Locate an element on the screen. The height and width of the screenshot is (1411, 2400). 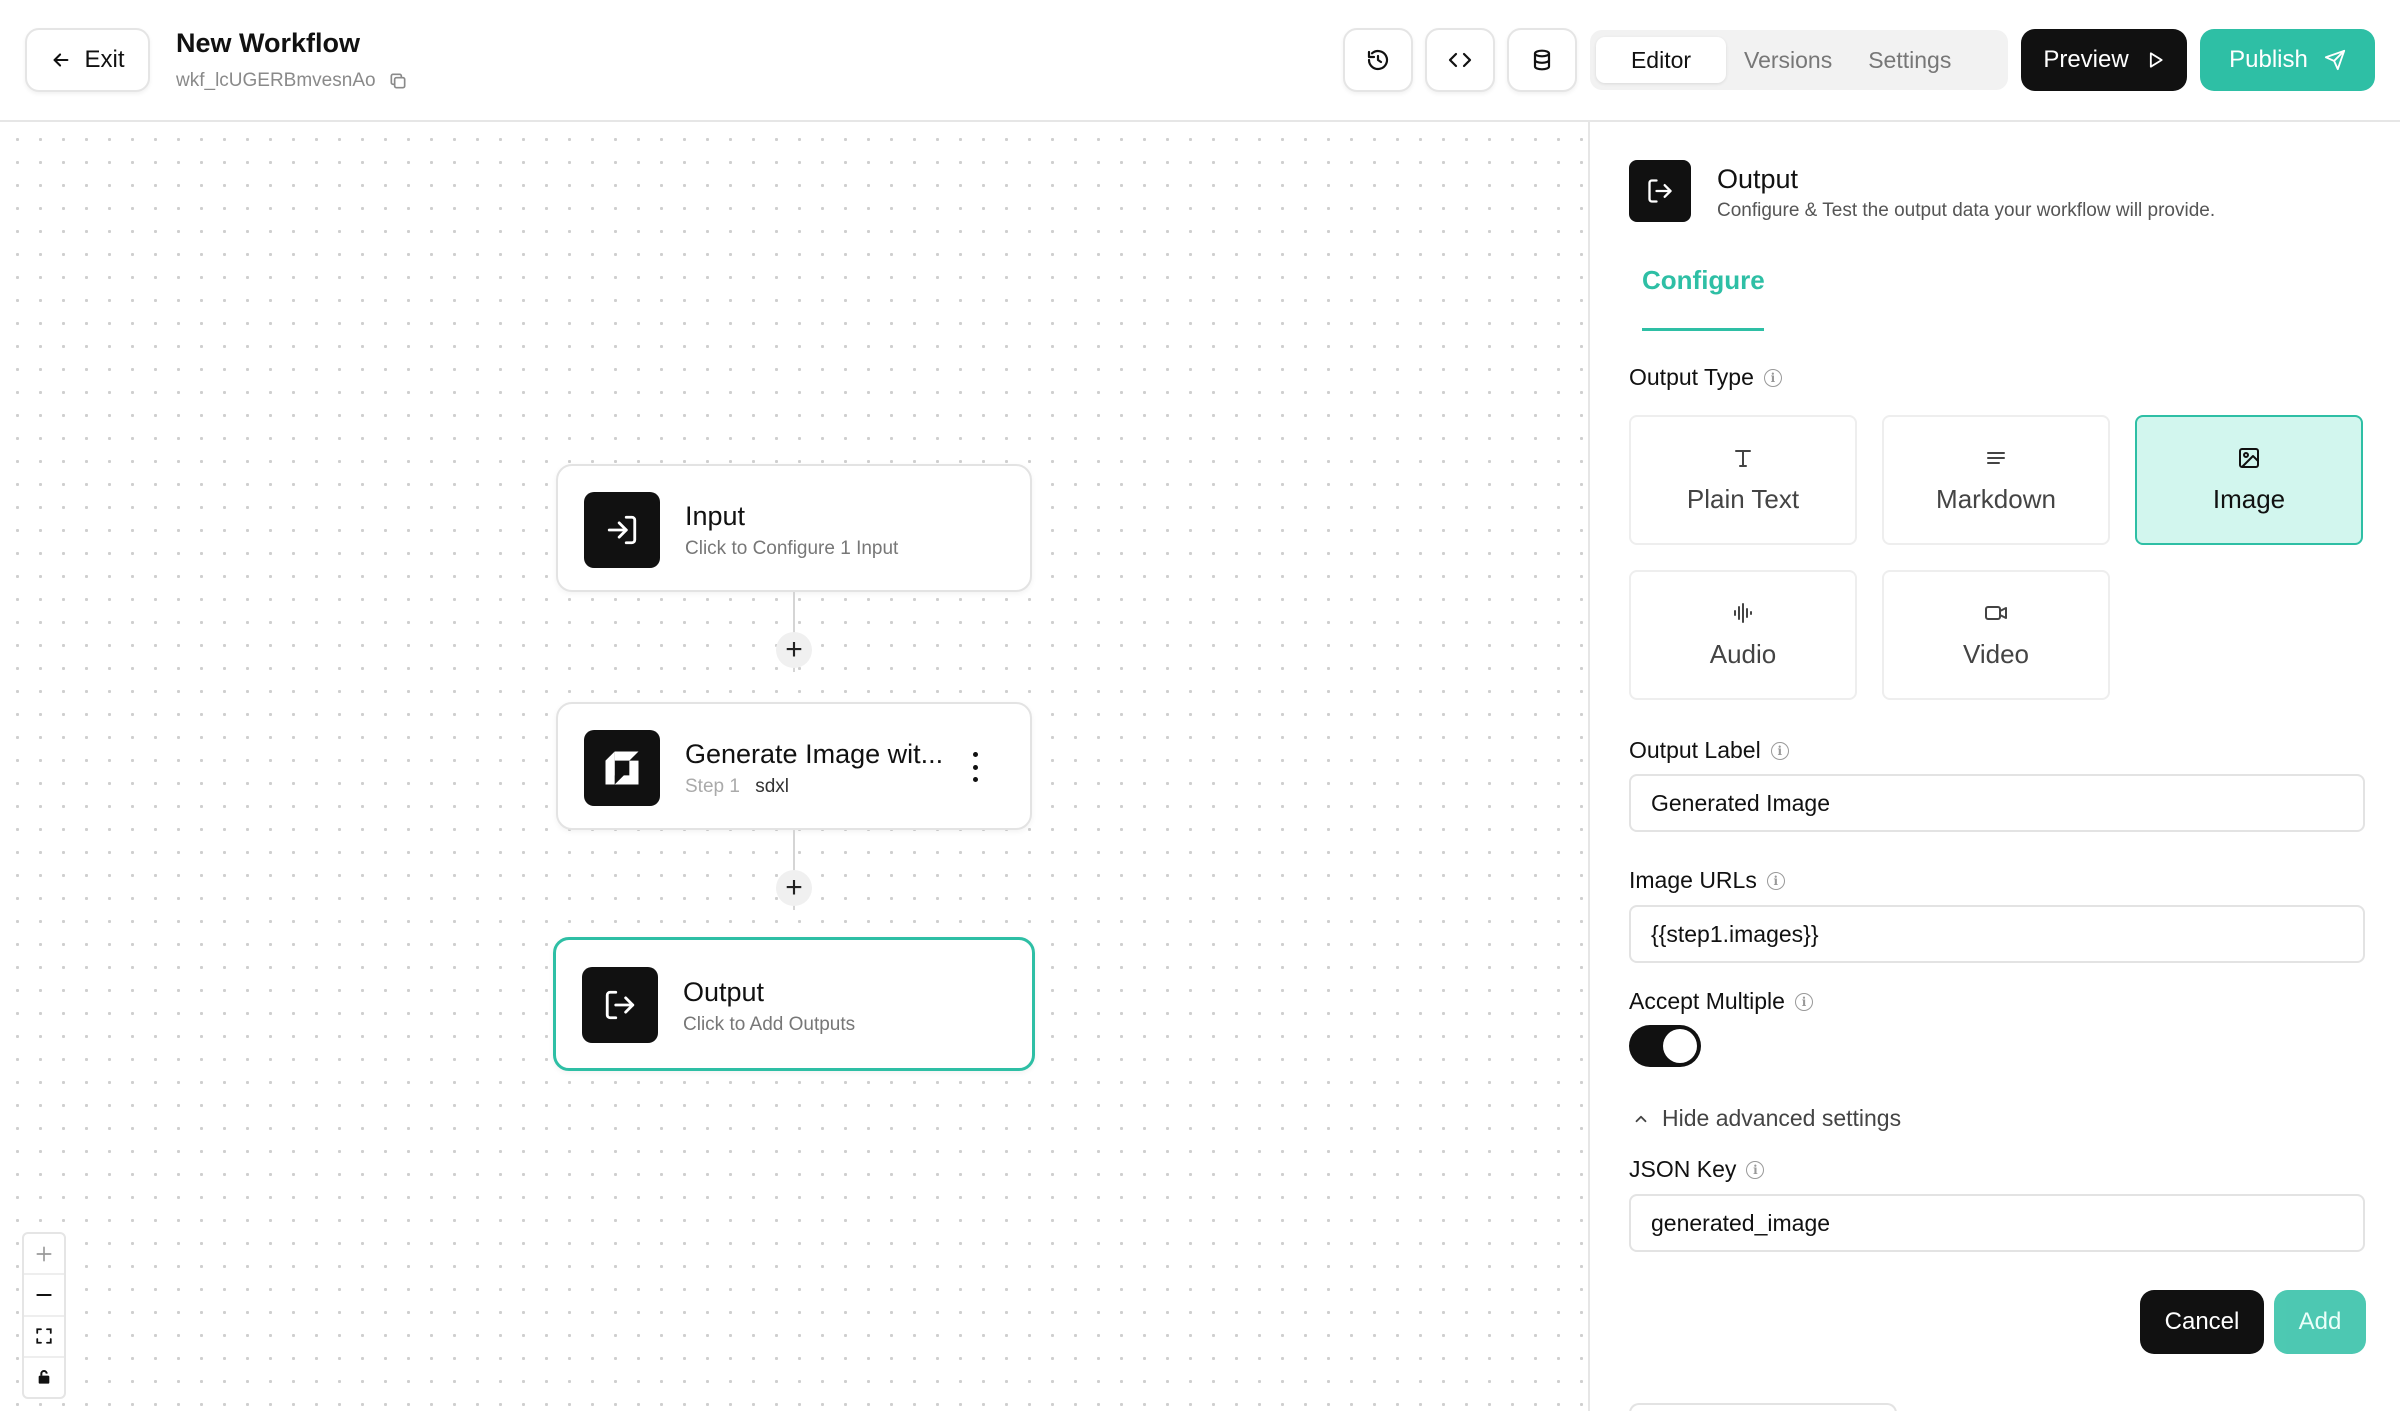
lock-button is located at coordinates (44, 1377).